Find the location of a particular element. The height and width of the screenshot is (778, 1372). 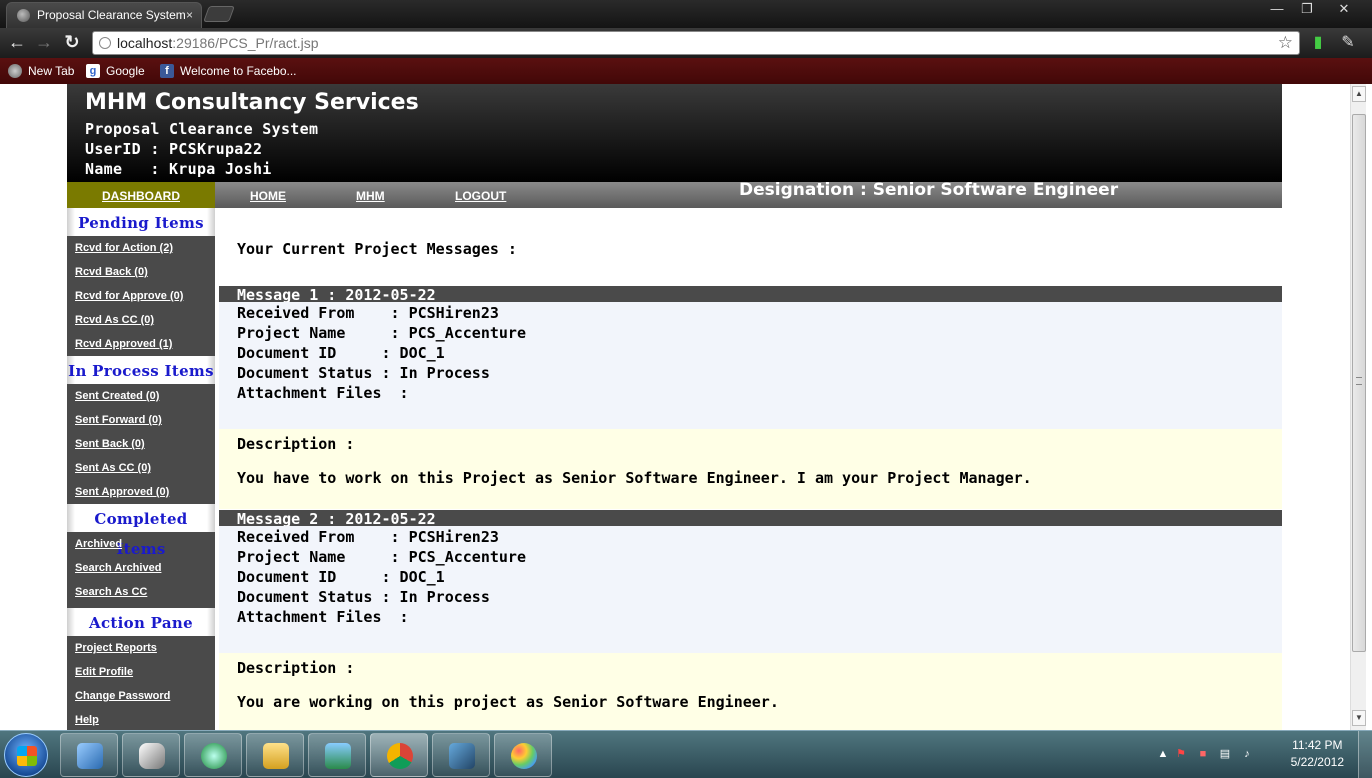

wrench-icon: ✎ is located at coordinates (1348, 43).